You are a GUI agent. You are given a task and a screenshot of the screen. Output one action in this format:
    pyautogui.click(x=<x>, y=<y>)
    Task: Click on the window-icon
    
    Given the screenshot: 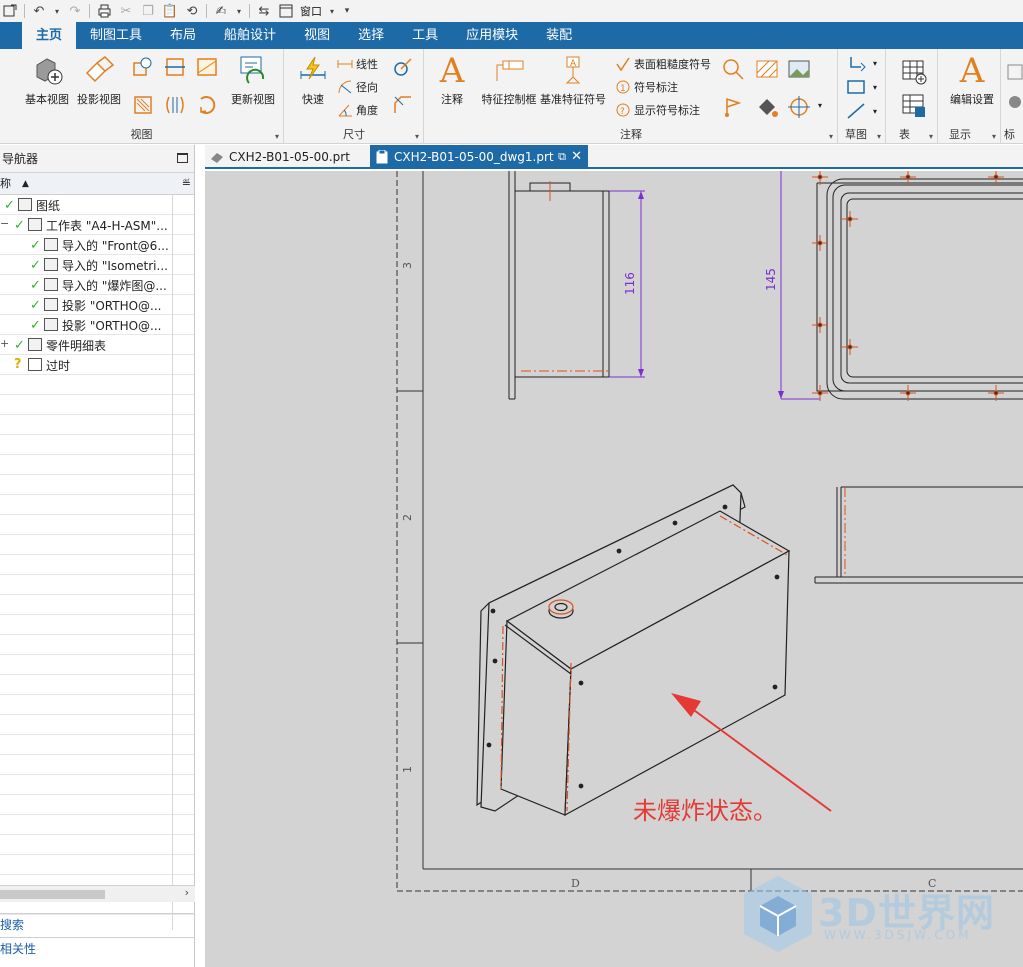 What is the action you would take?
    pyautogui.click(x=286, y=11)
    